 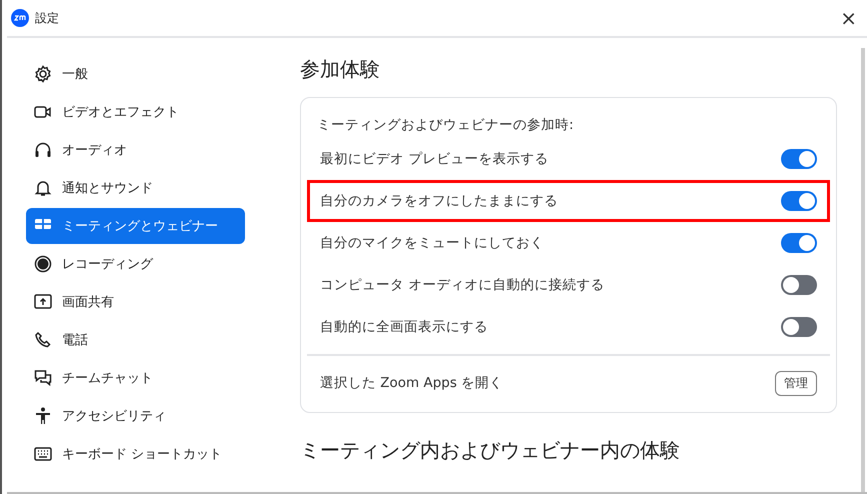 I want to click on setting-label: 自分のカメラをオフにしたままにする, so click(x=439, y=201).